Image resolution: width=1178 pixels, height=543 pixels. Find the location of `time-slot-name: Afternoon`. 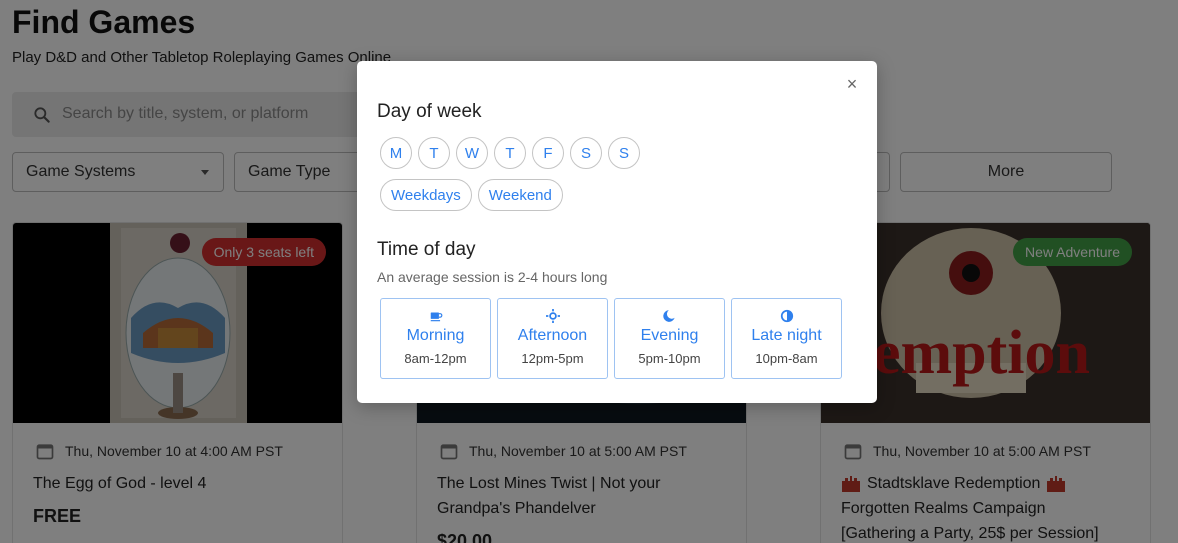

time-slot-name: Afternoon is located at coordinates (552, 335).